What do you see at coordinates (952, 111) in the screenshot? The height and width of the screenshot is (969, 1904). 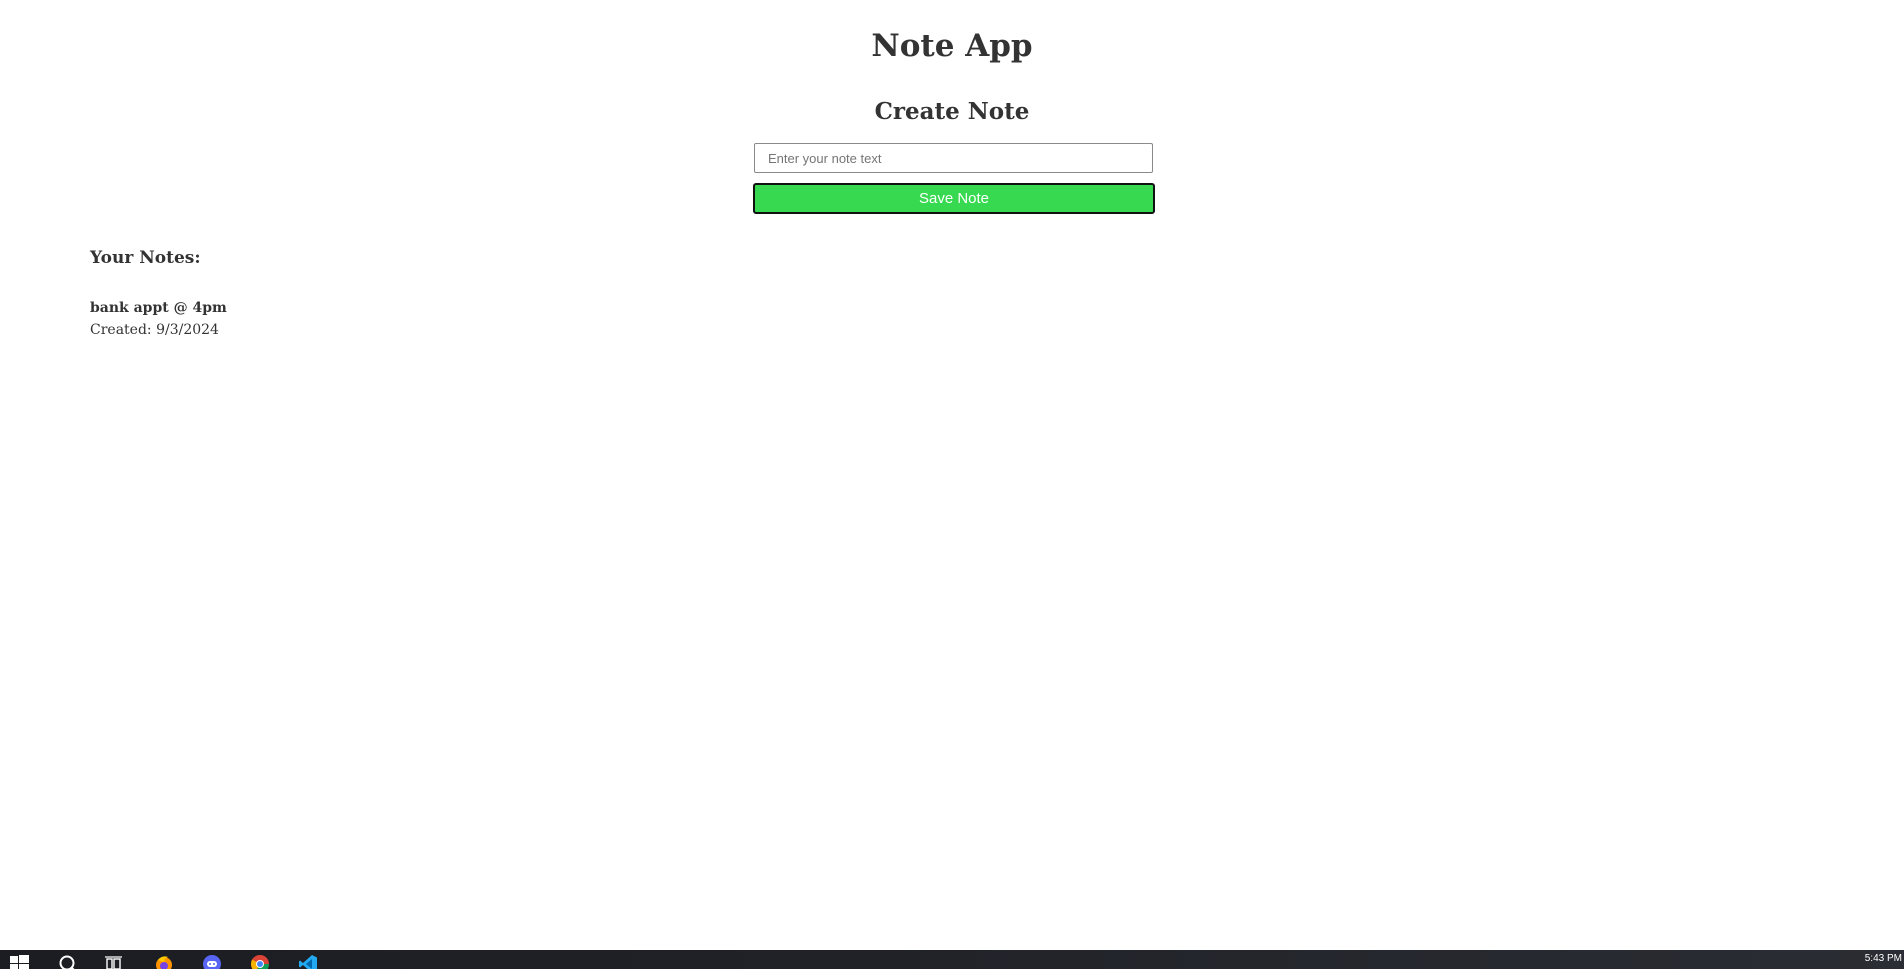 I see `create-note-heading: Create Note` at bounding box center [952, 111].